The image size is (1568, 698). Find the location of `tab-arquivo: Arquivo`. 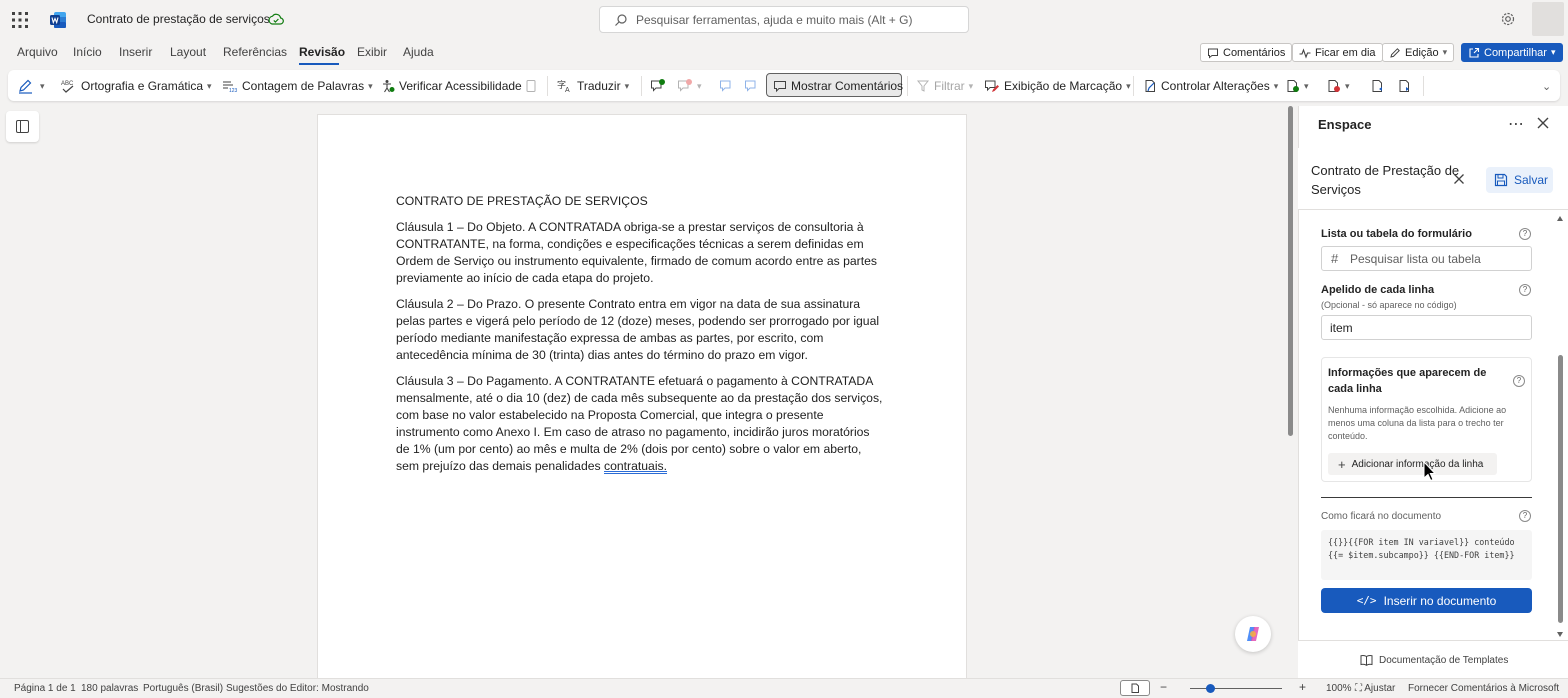

tab-arquivo: Arquivo is located at coordinates (37, 52).